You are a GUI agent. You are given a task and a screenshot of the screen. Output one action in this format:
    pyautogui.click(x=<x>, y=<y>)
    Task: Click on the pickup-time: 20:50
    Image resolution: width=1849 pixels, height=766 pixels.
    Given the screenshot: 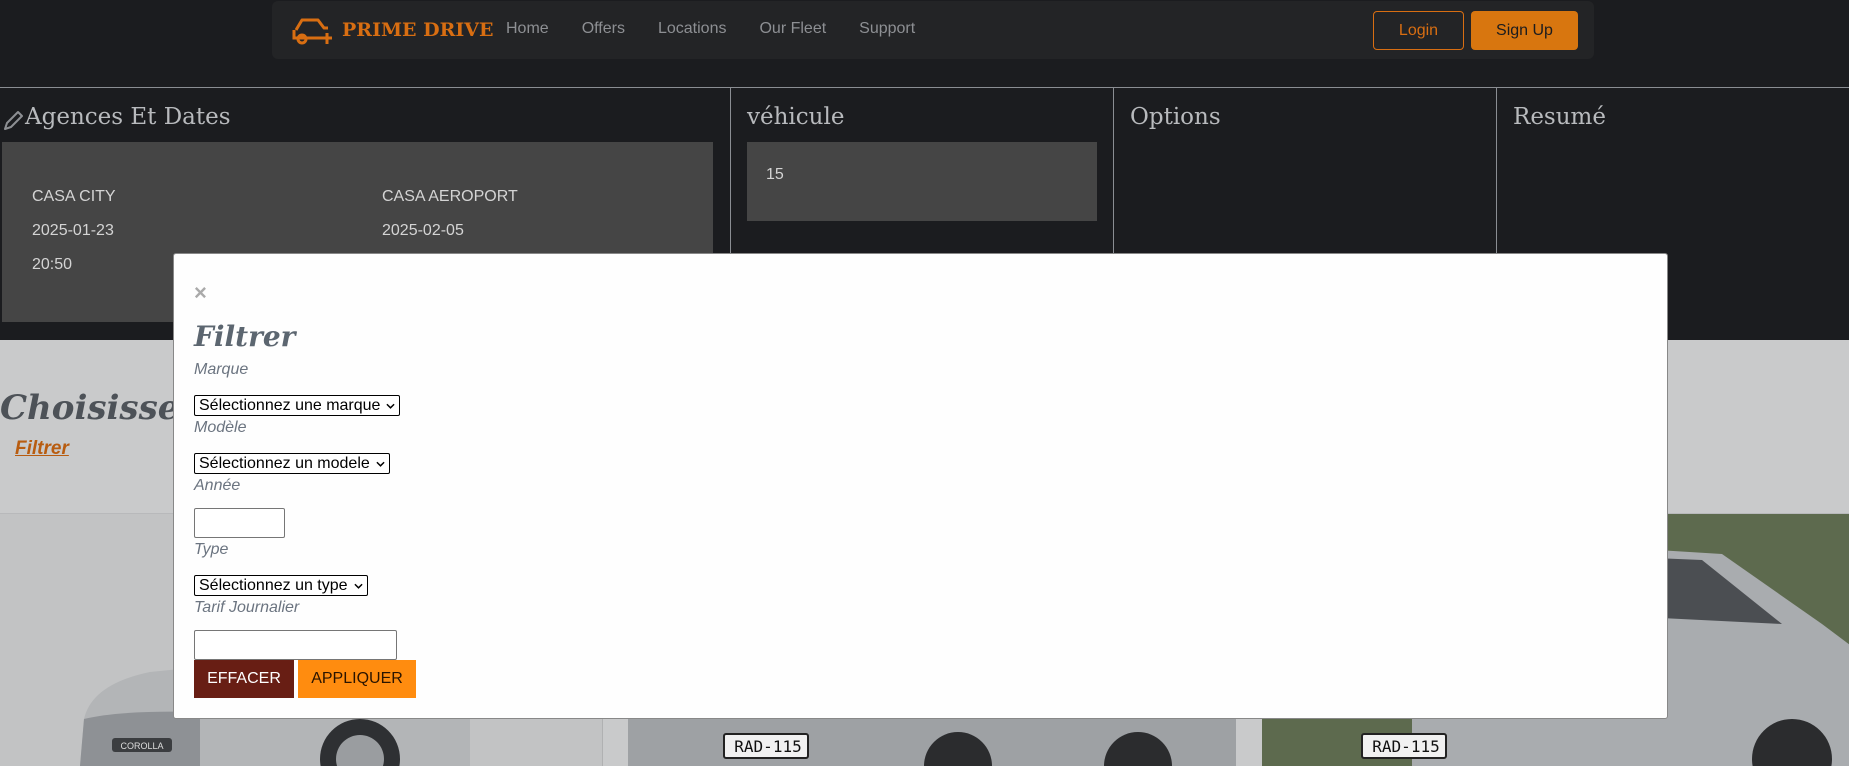 What is the action you would take?
    pyautogui.click(x=52, y=264)
    